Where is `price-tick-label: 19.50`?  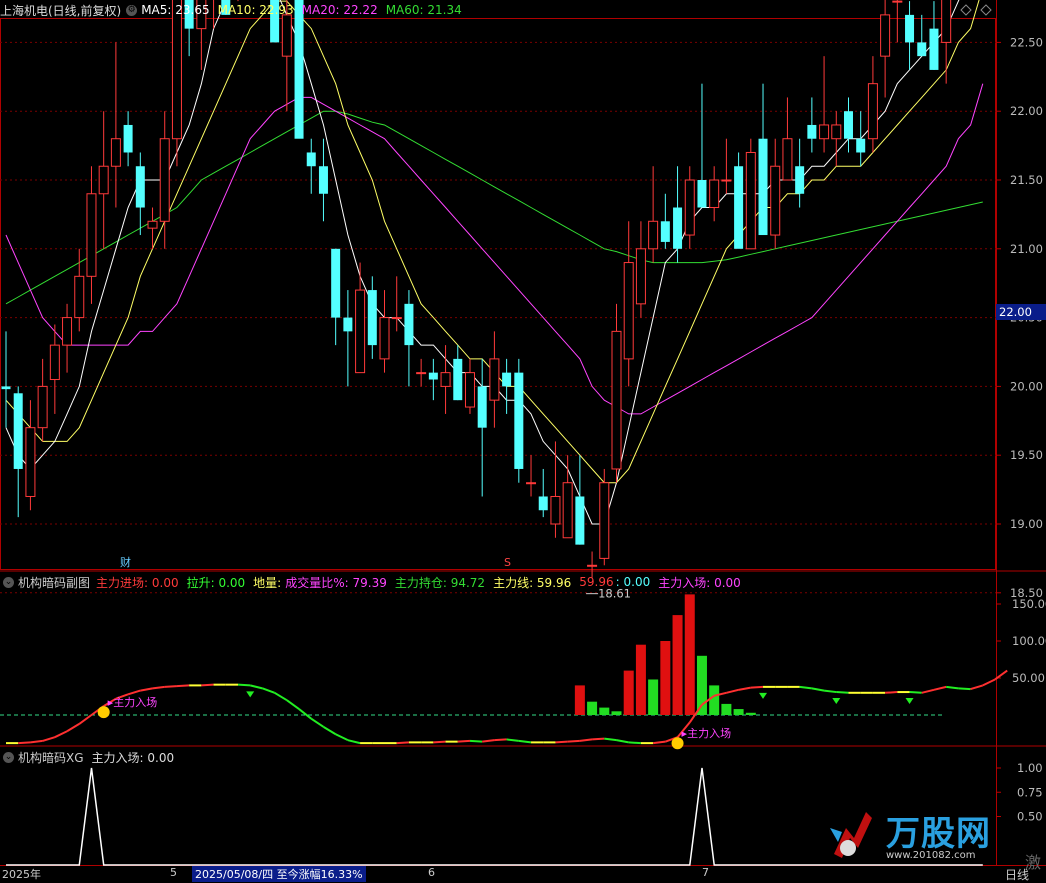
price-tick-label: 19.50 is located at coordinates (1026, 455).